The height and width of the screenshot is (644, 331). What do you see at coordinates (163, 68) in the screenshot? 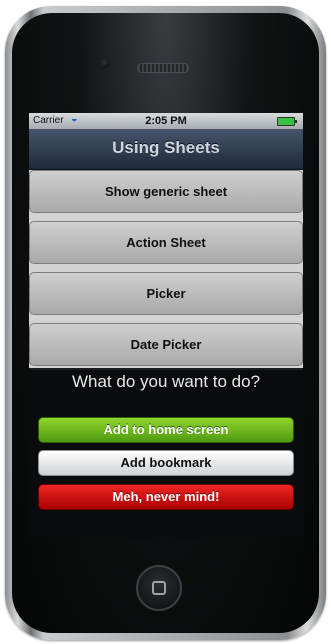
I see `earpiece-speaker` at bounding box center [163, 68].